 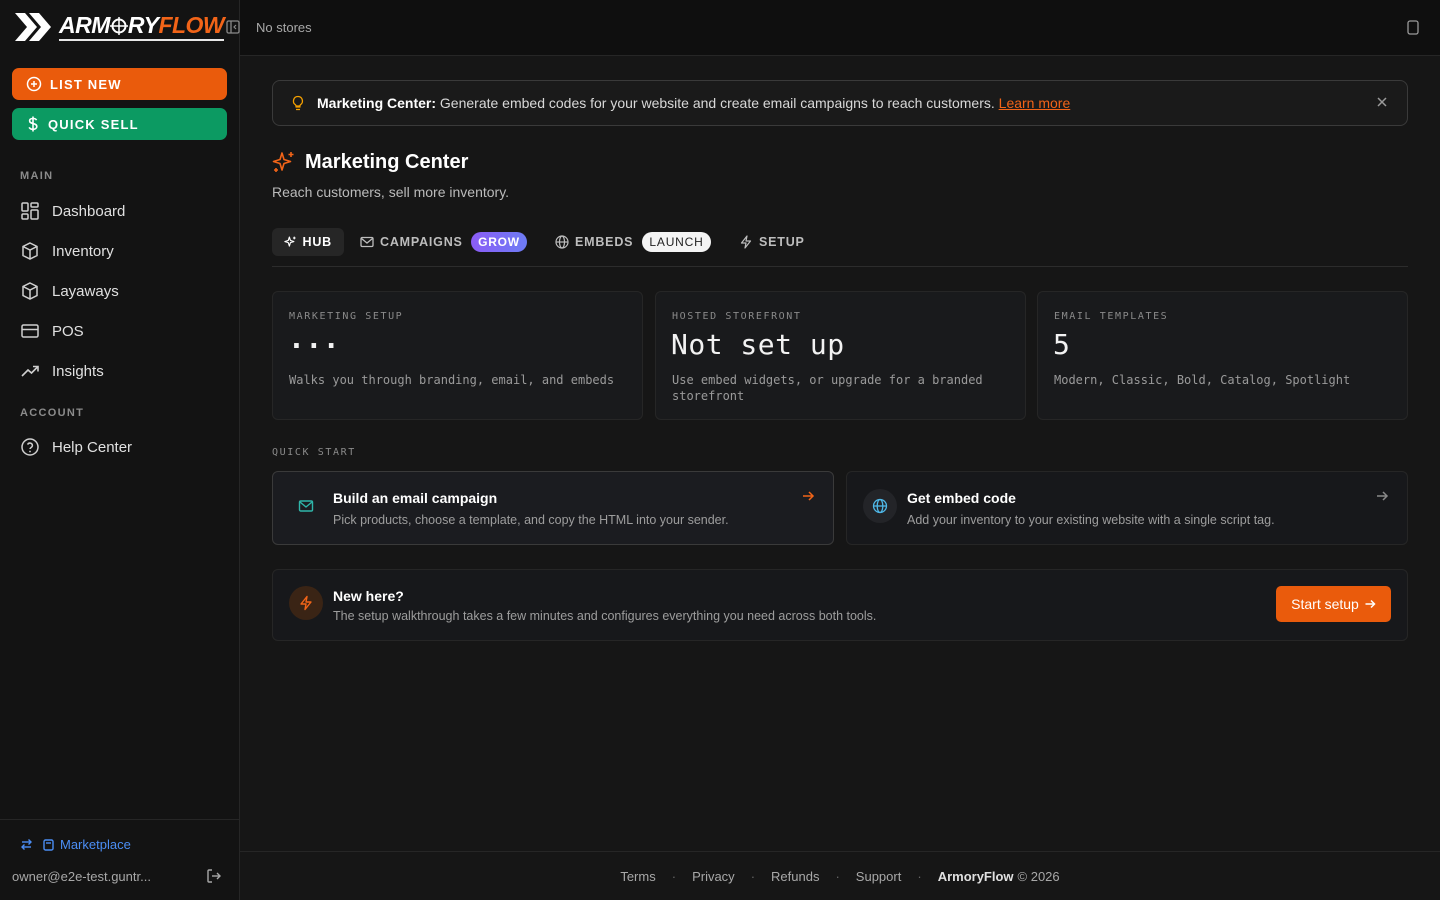 What do you see at coordinates (1038, 876) in the screenshot?
I see `footer-copyright: © 2026` at bounding box center [1038, 876].